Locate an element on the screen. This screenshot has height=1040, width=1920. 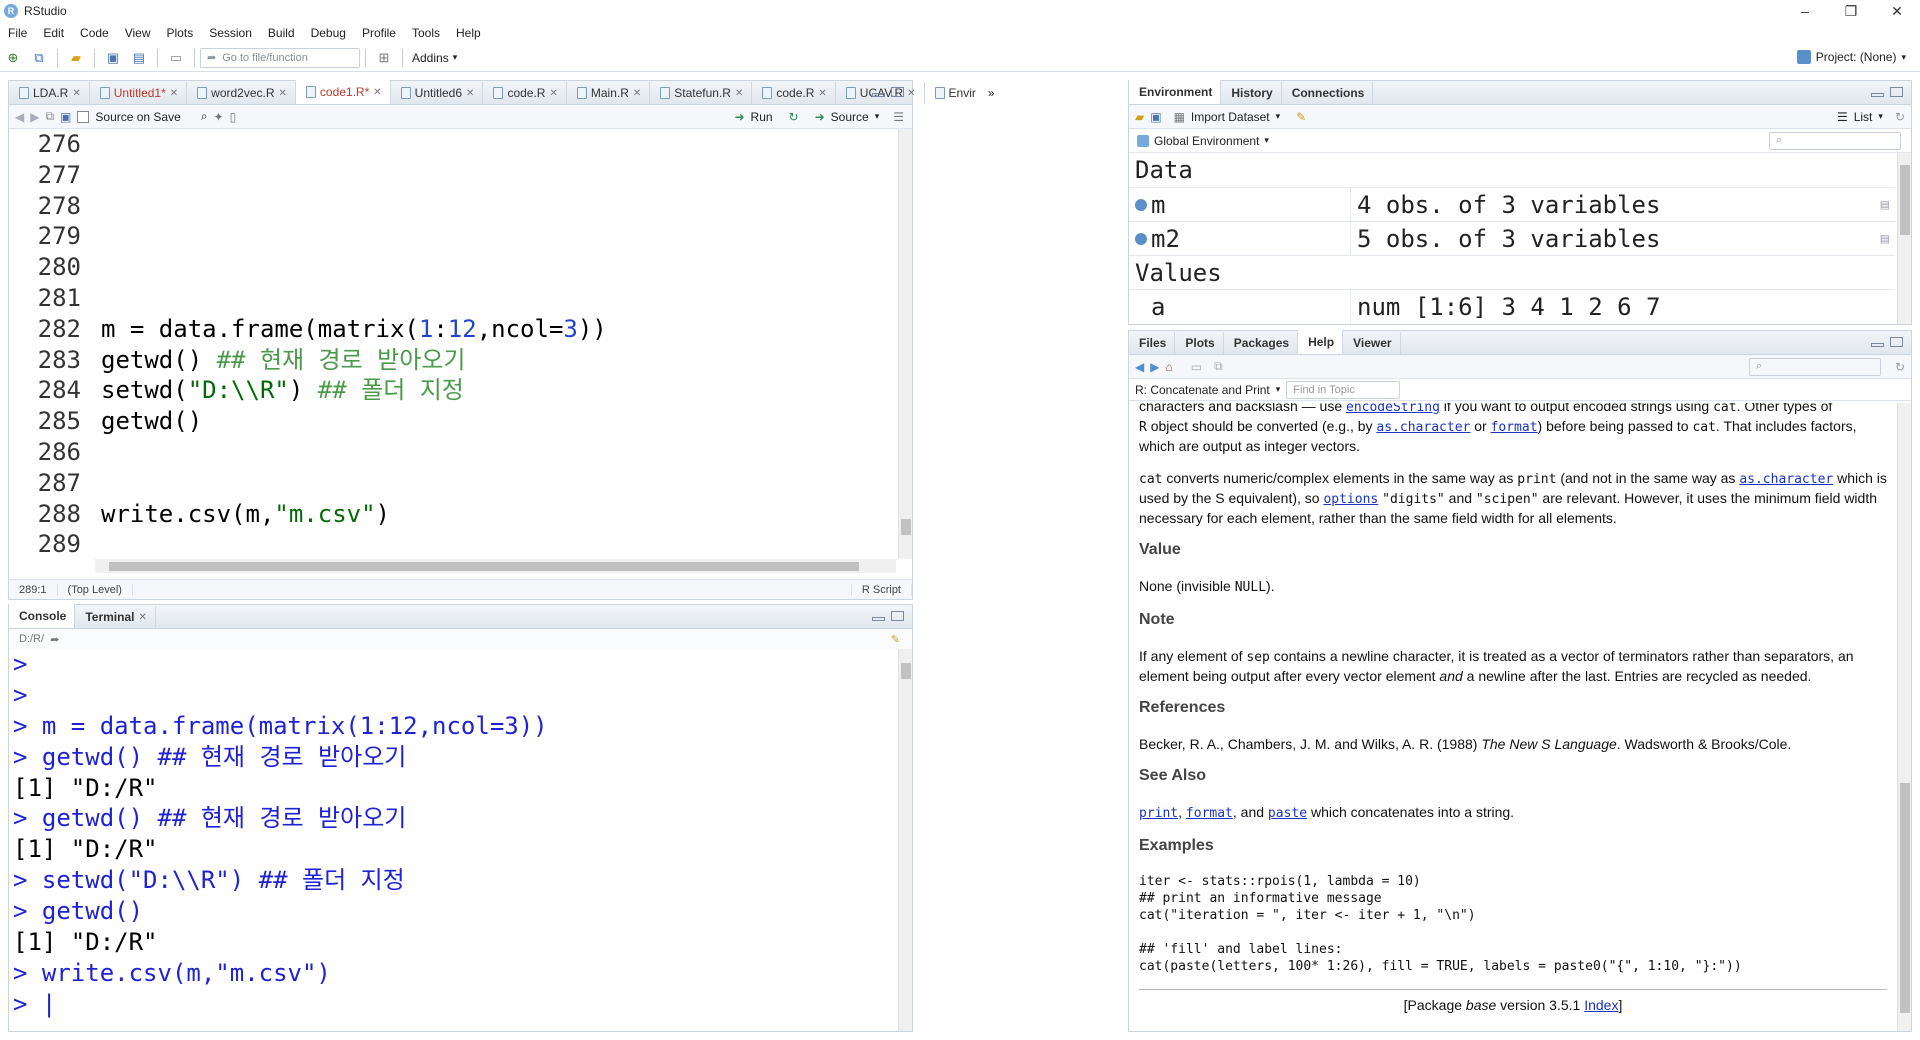
tab-help: Help is located at coordinates (1321, 342).